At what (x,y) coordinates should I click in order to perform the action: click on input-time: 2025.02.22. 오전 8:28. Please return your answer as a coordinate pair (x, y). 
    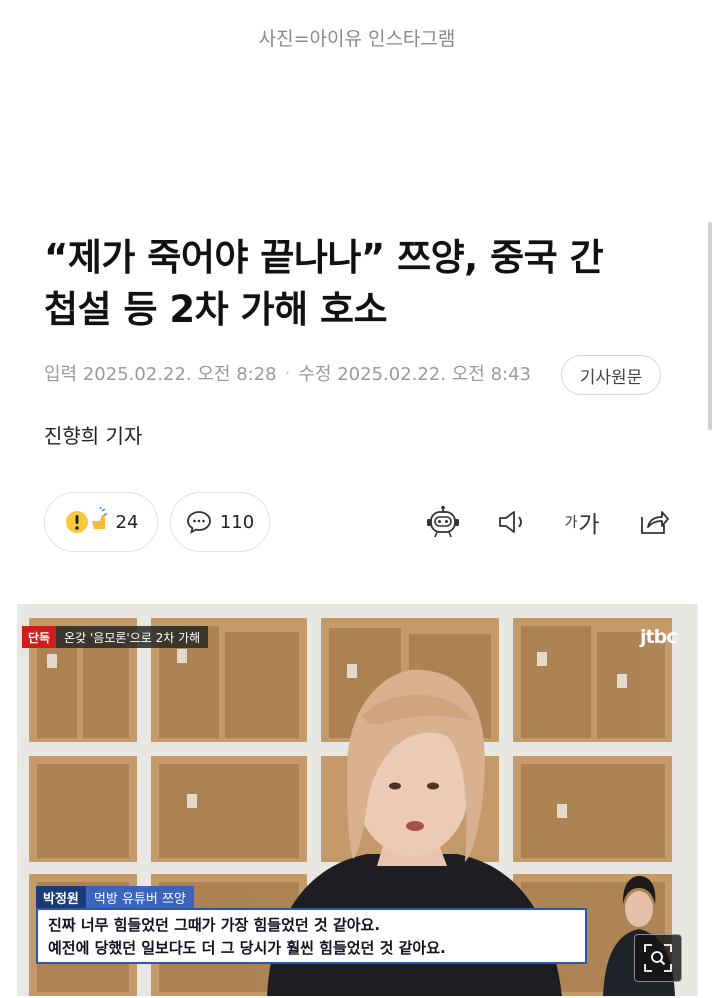
    Looking at the image, I should click on (179, 374).